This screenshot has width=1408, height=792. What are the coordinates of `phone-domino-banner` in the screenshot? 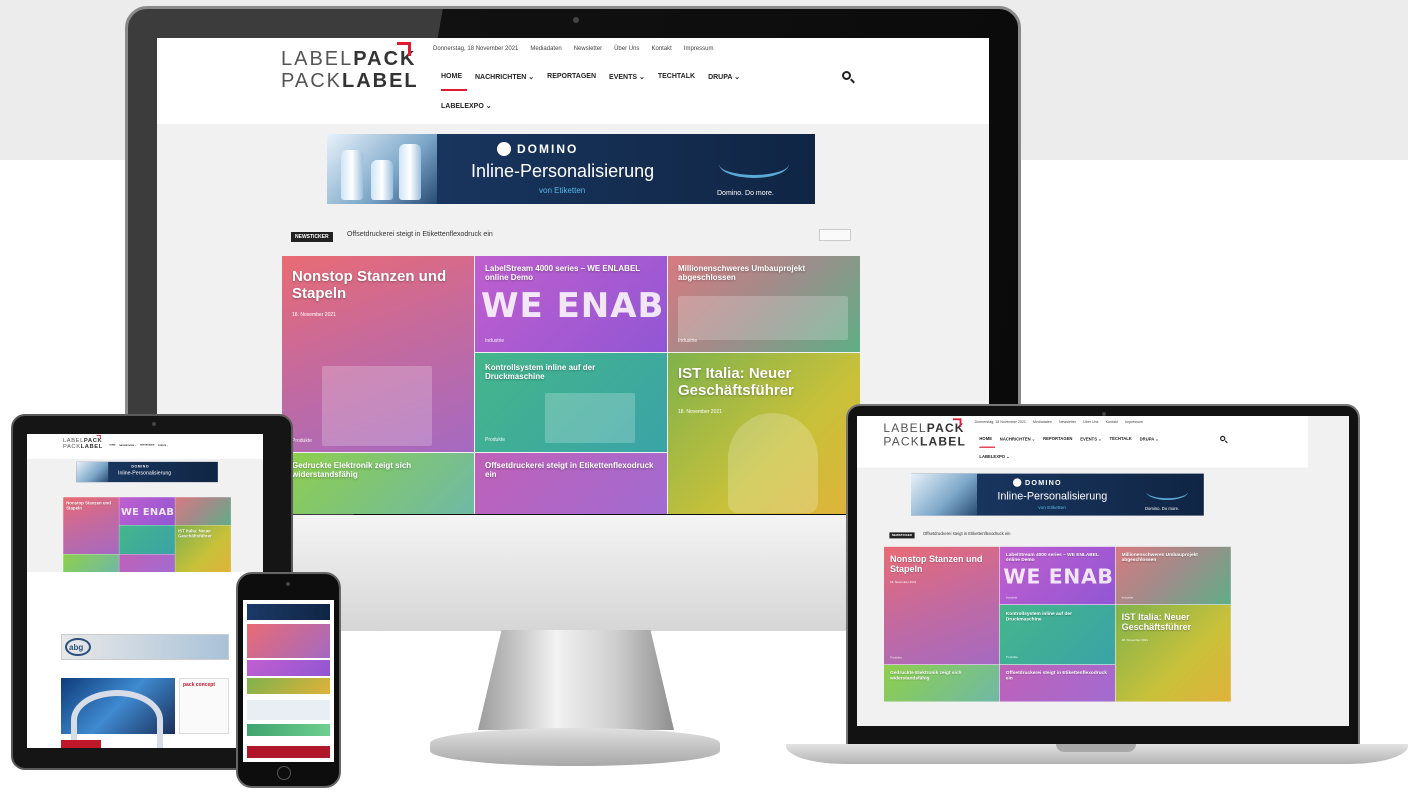 It's located at (288, 612).